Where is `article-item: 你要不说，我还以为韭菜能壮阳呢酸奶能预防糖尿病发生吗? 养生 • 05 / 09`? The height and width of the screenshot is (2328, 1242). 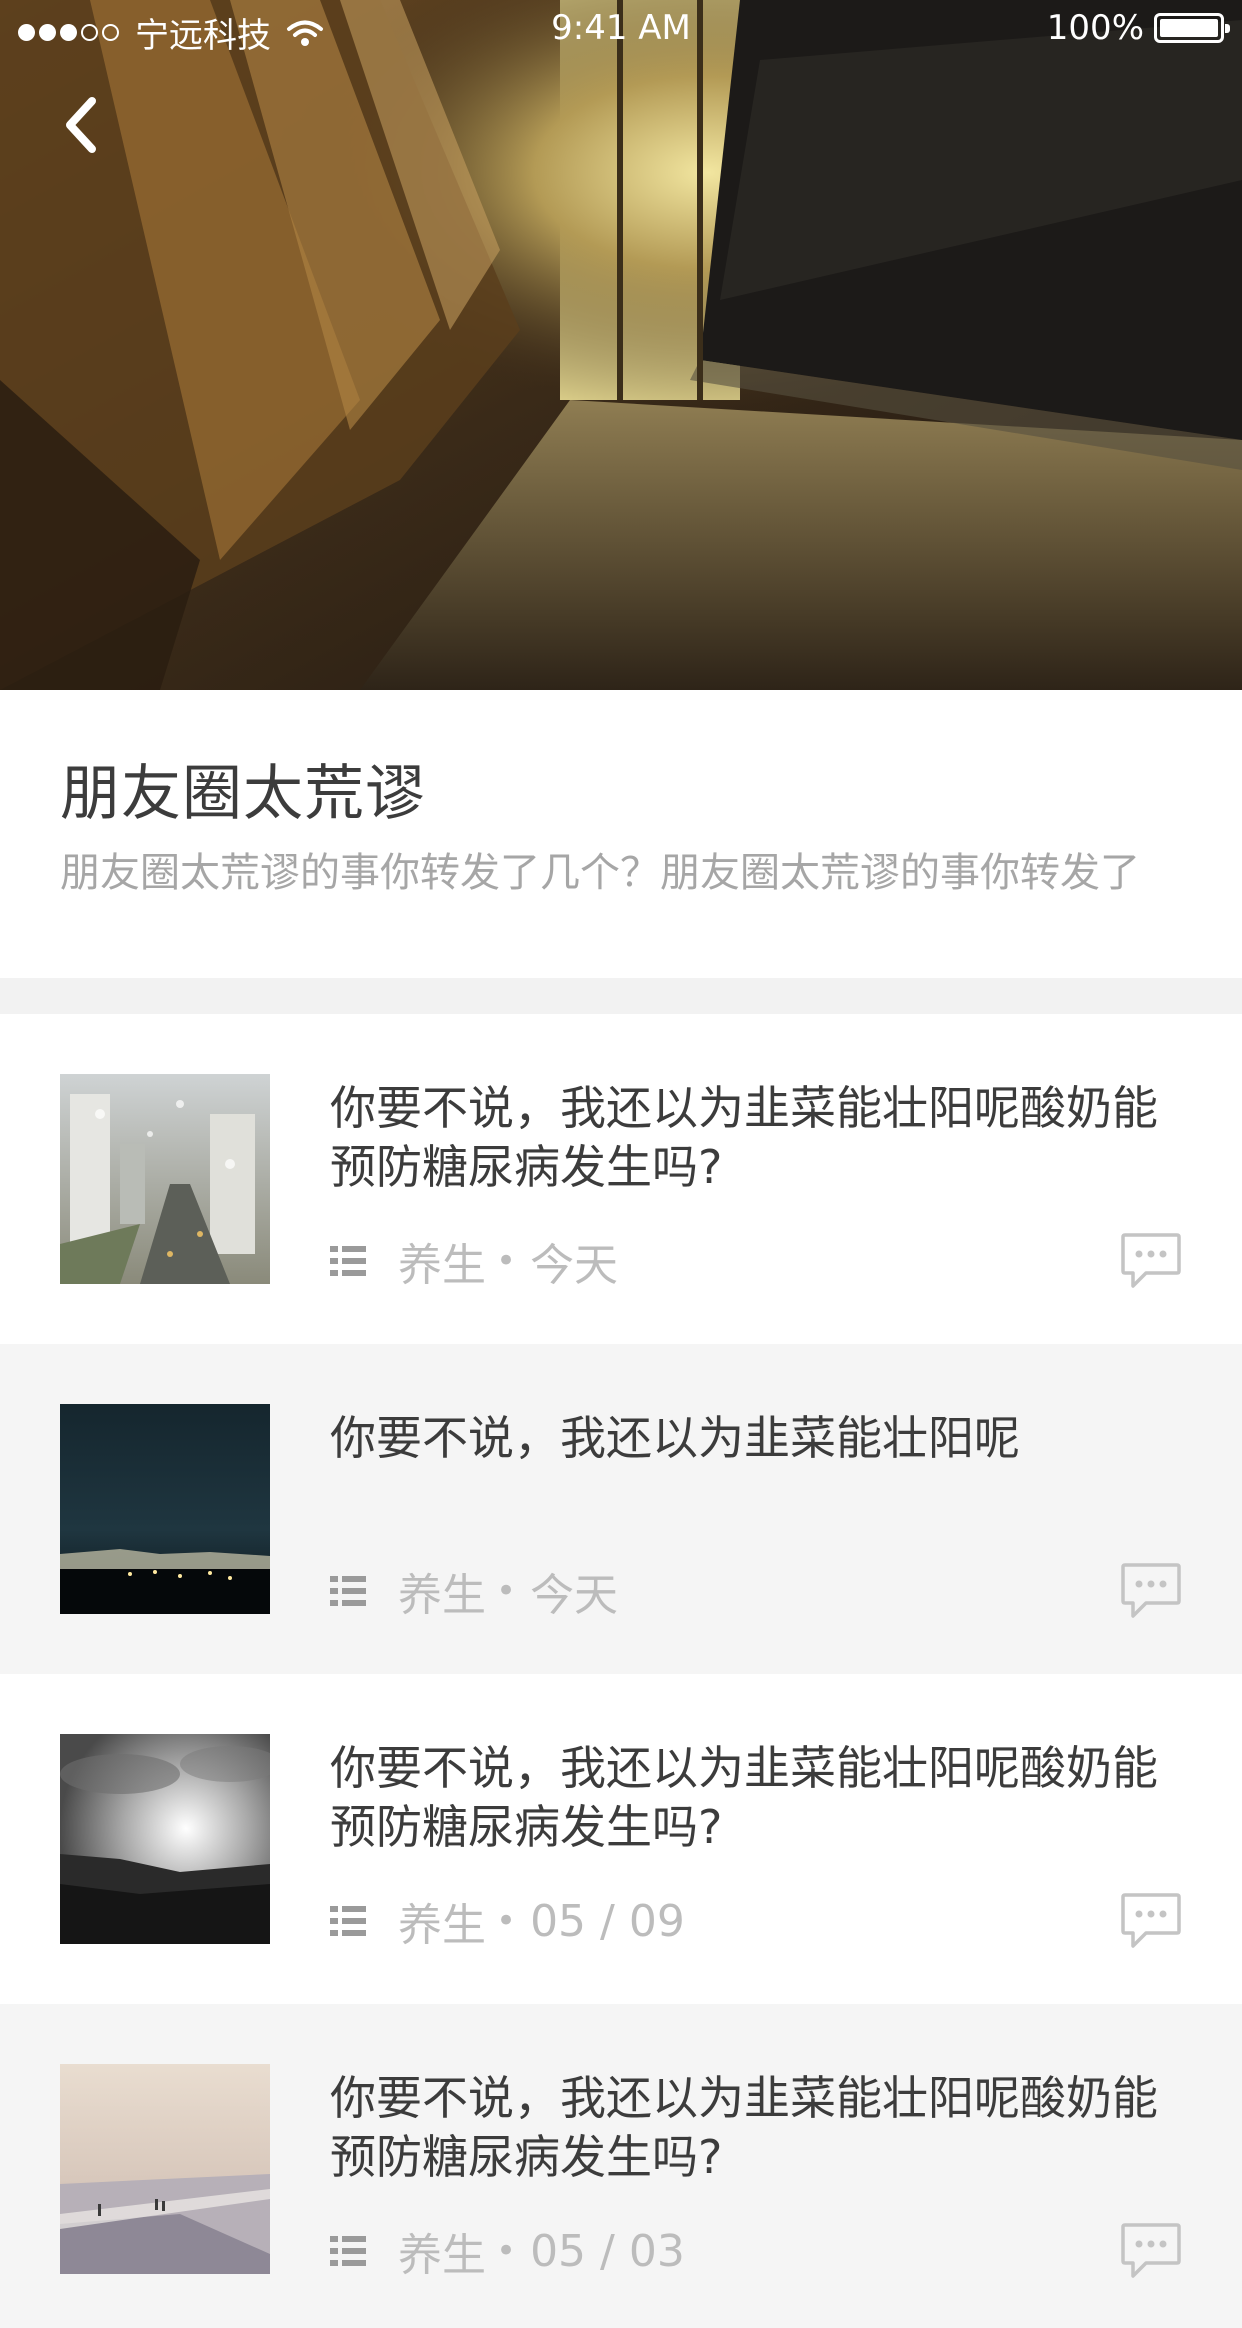 article-item: 你要不说，我还以为韭菜能壮阳呢酸奶能预防糖尿病发生吗? 养生 • 05 / 09 is located at coordinates (621, 1839).